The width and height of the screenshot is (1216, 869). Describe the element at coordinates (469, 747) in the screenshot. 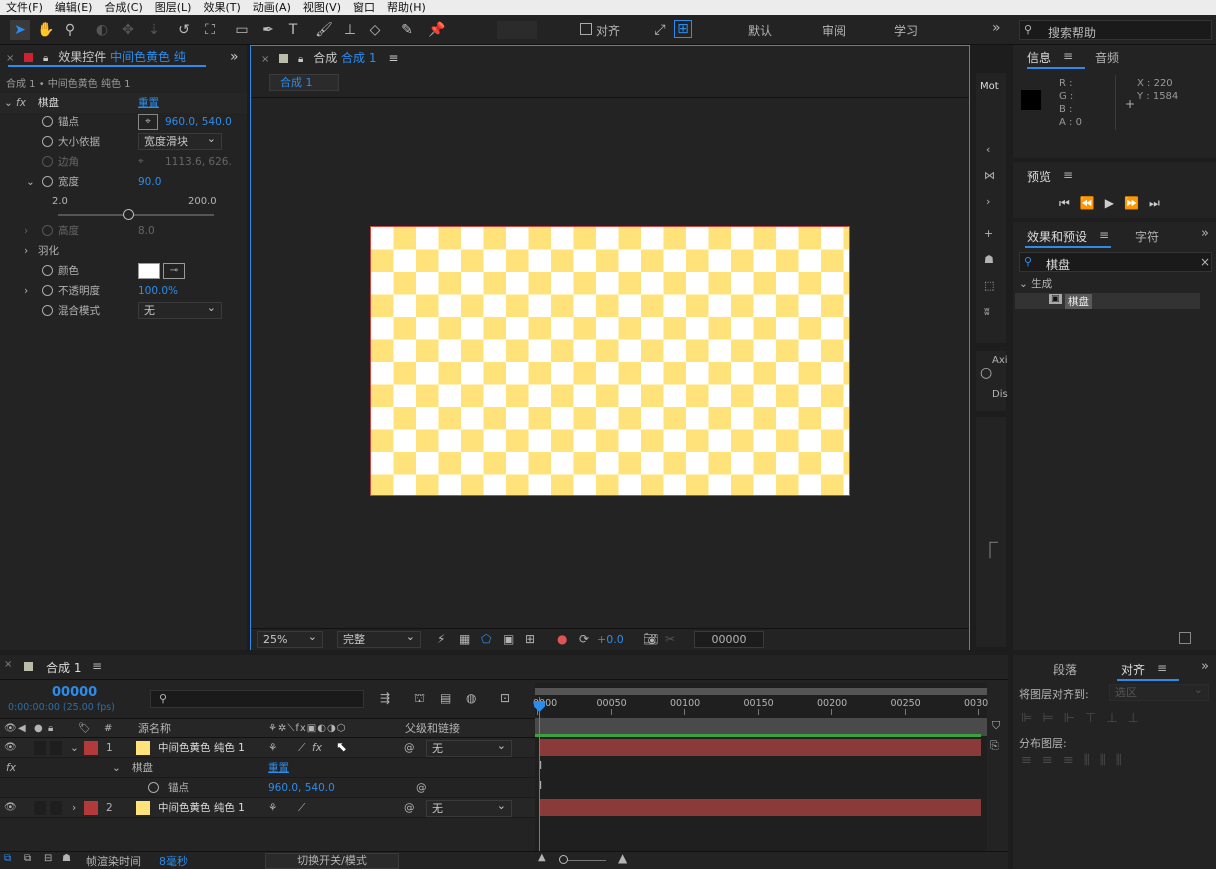

I see `parent-dropdown: 无` at that location.